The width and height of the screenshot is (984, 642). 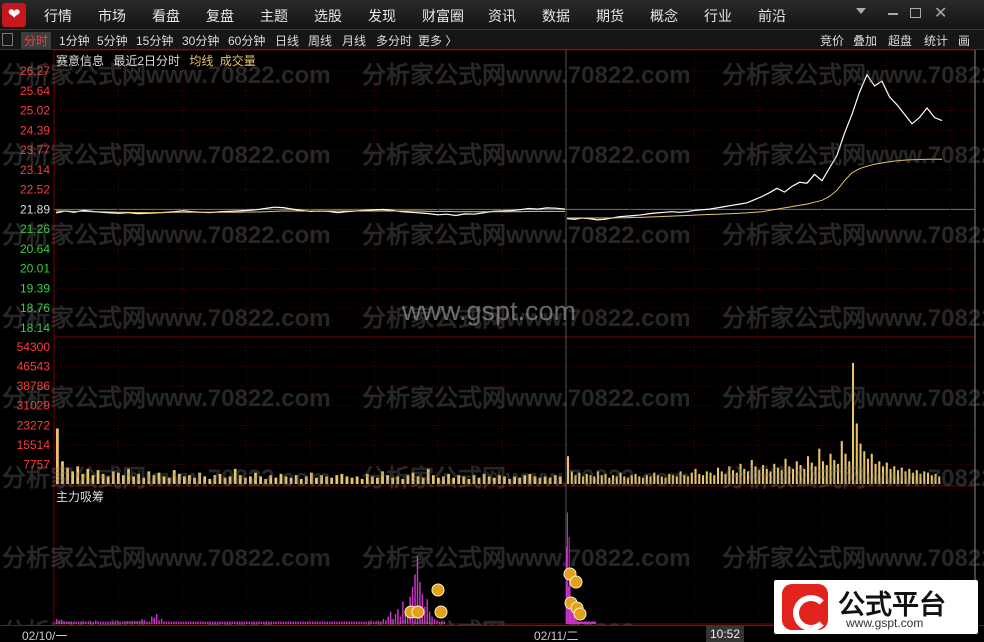 What do you see at coordinates (200, 40) in the screenshot?
I see `period-30min: 30分钟` at bounding box center [200, 40].